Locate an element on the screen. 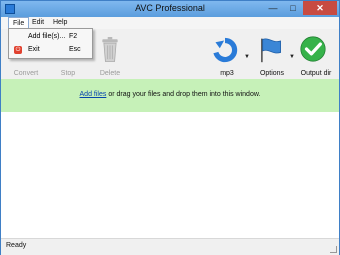  refresh-arrow-icon is located at coordinates (225, 50).